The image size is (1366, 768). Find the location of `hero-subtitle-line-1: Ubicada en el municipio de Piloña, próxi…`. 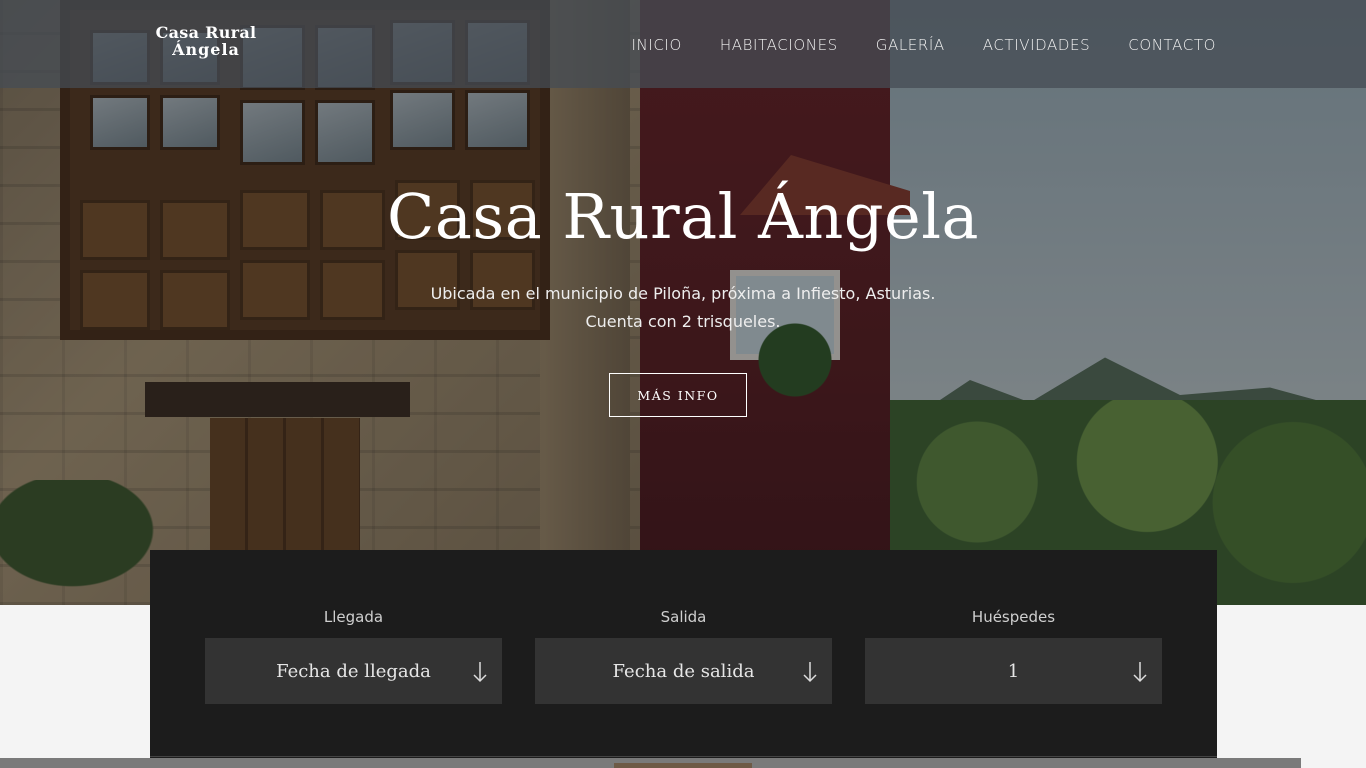

hero-subtitle-line-1: Ubicada en el municipio de Piloña, próxi… is located at coordinates (683, 293).